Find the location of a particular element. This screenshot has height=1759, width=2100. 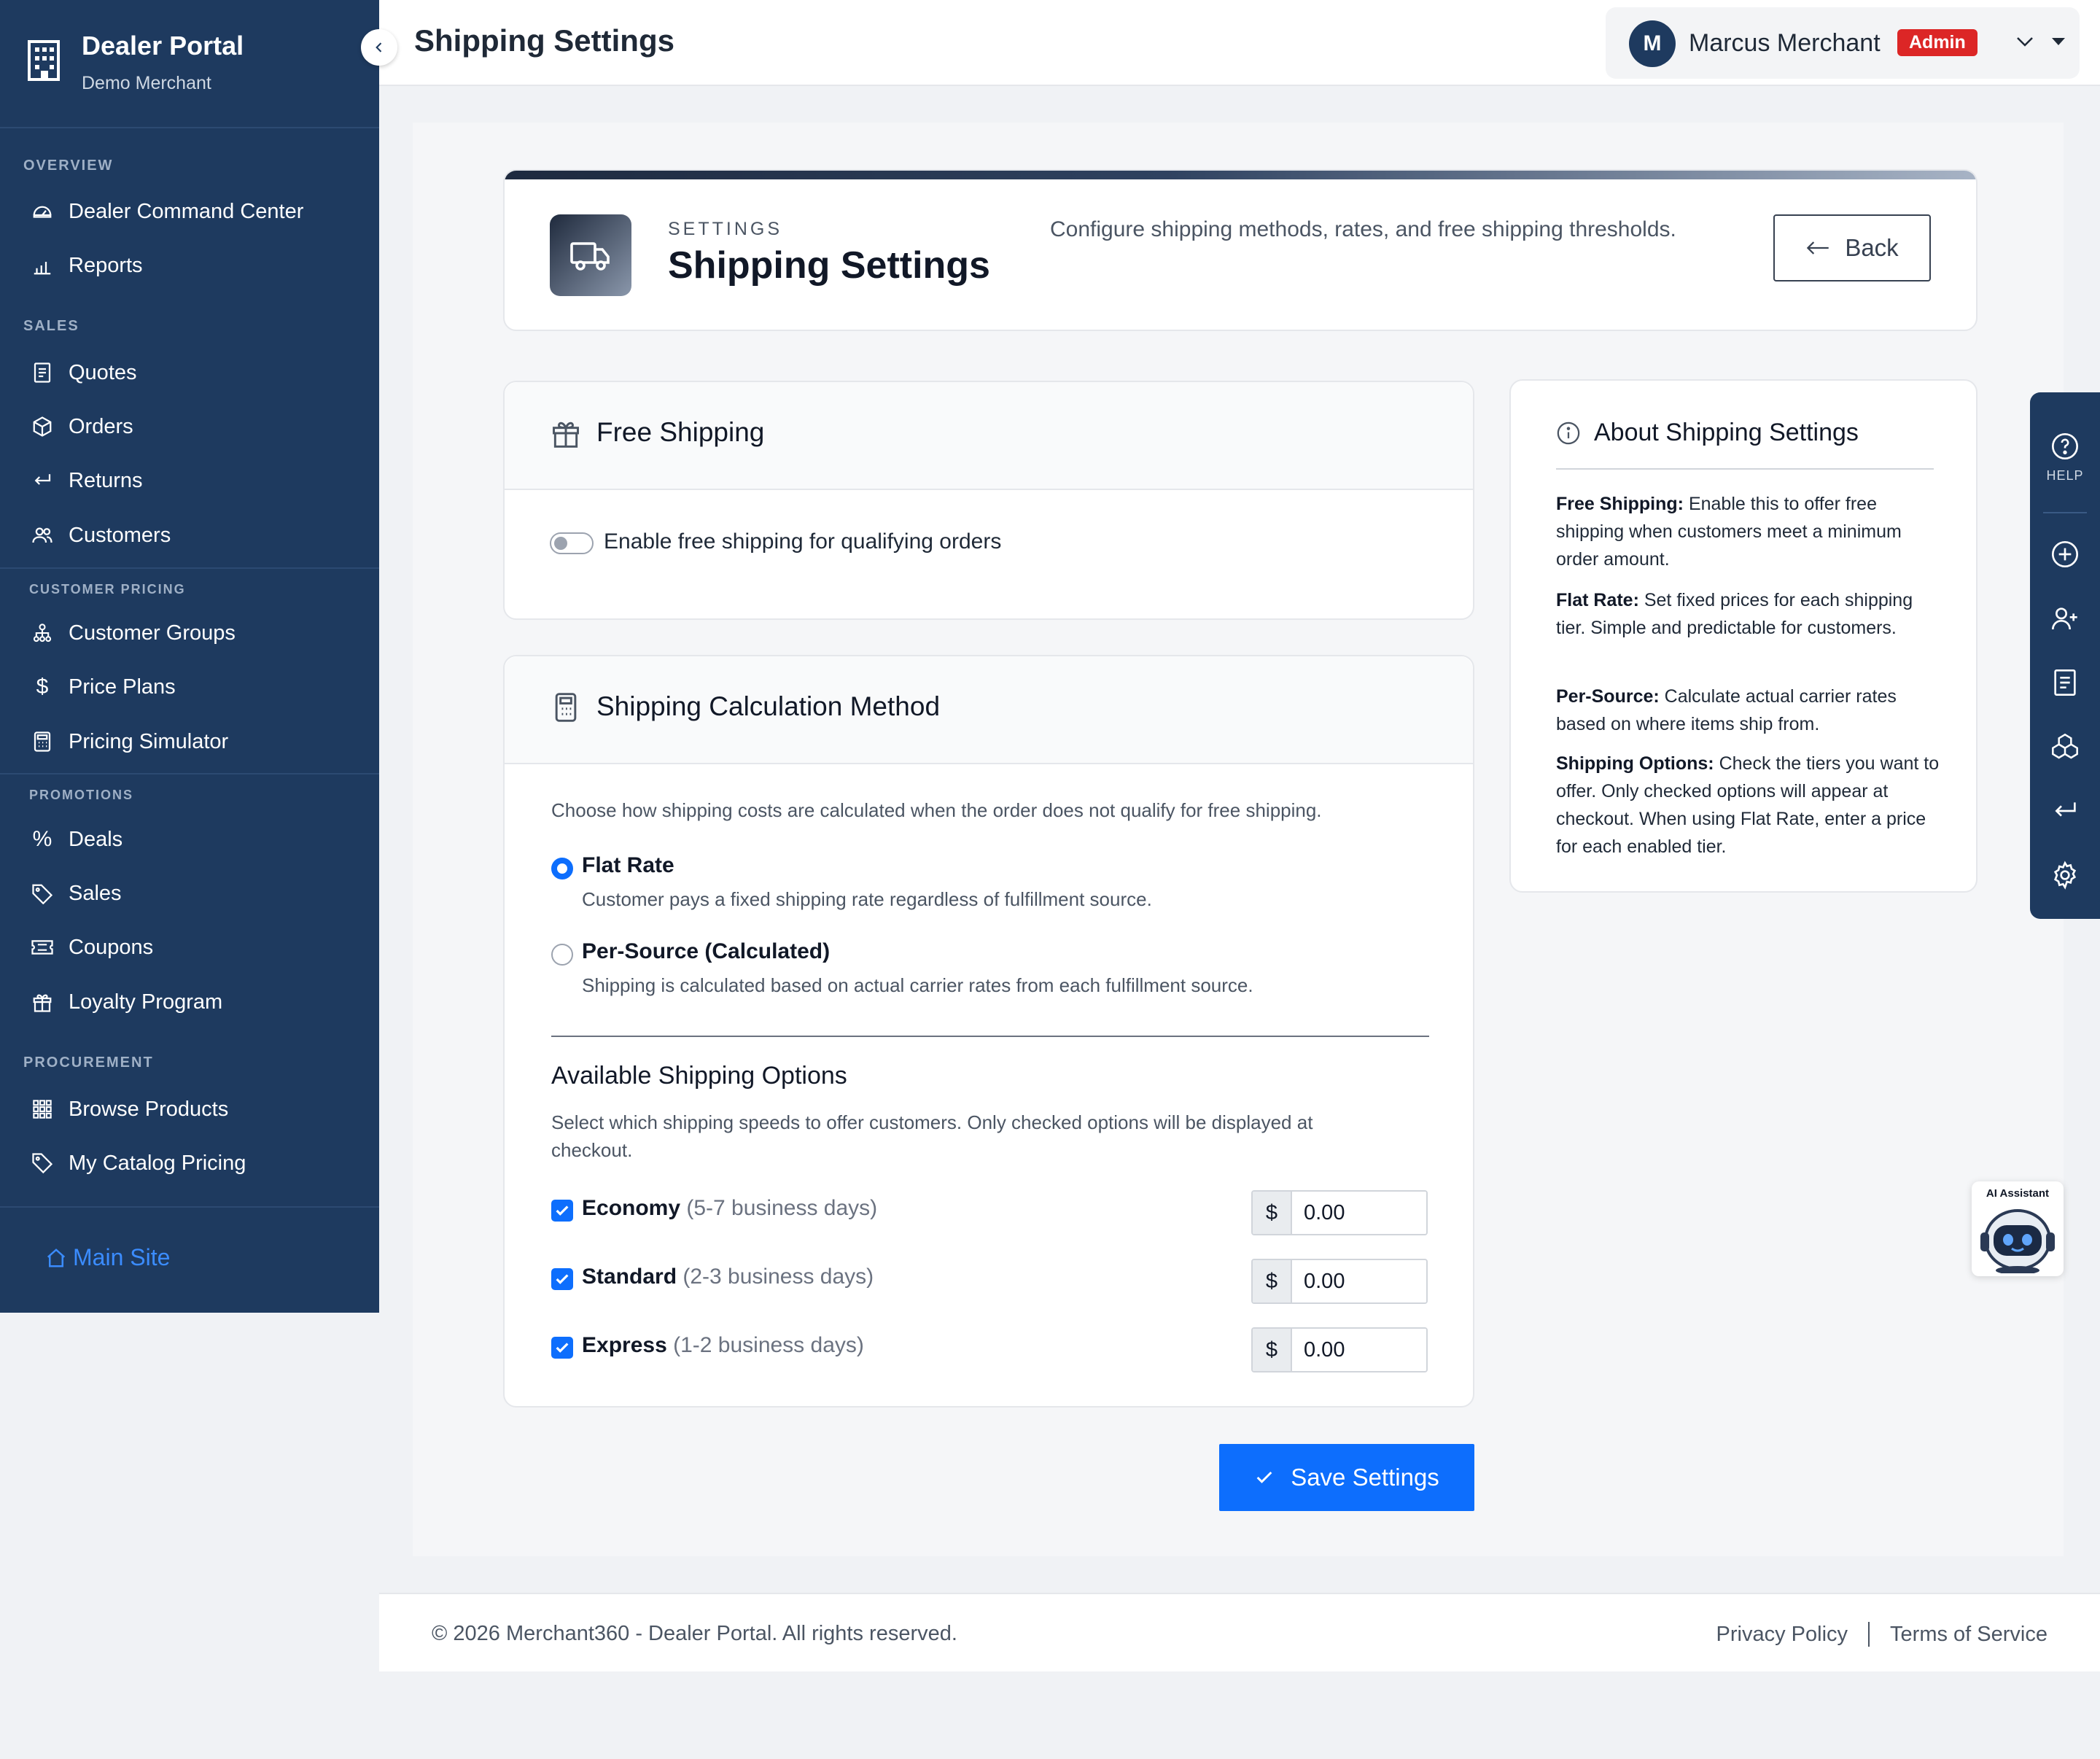

boxes-icon is located at coordinates (2065, 746).